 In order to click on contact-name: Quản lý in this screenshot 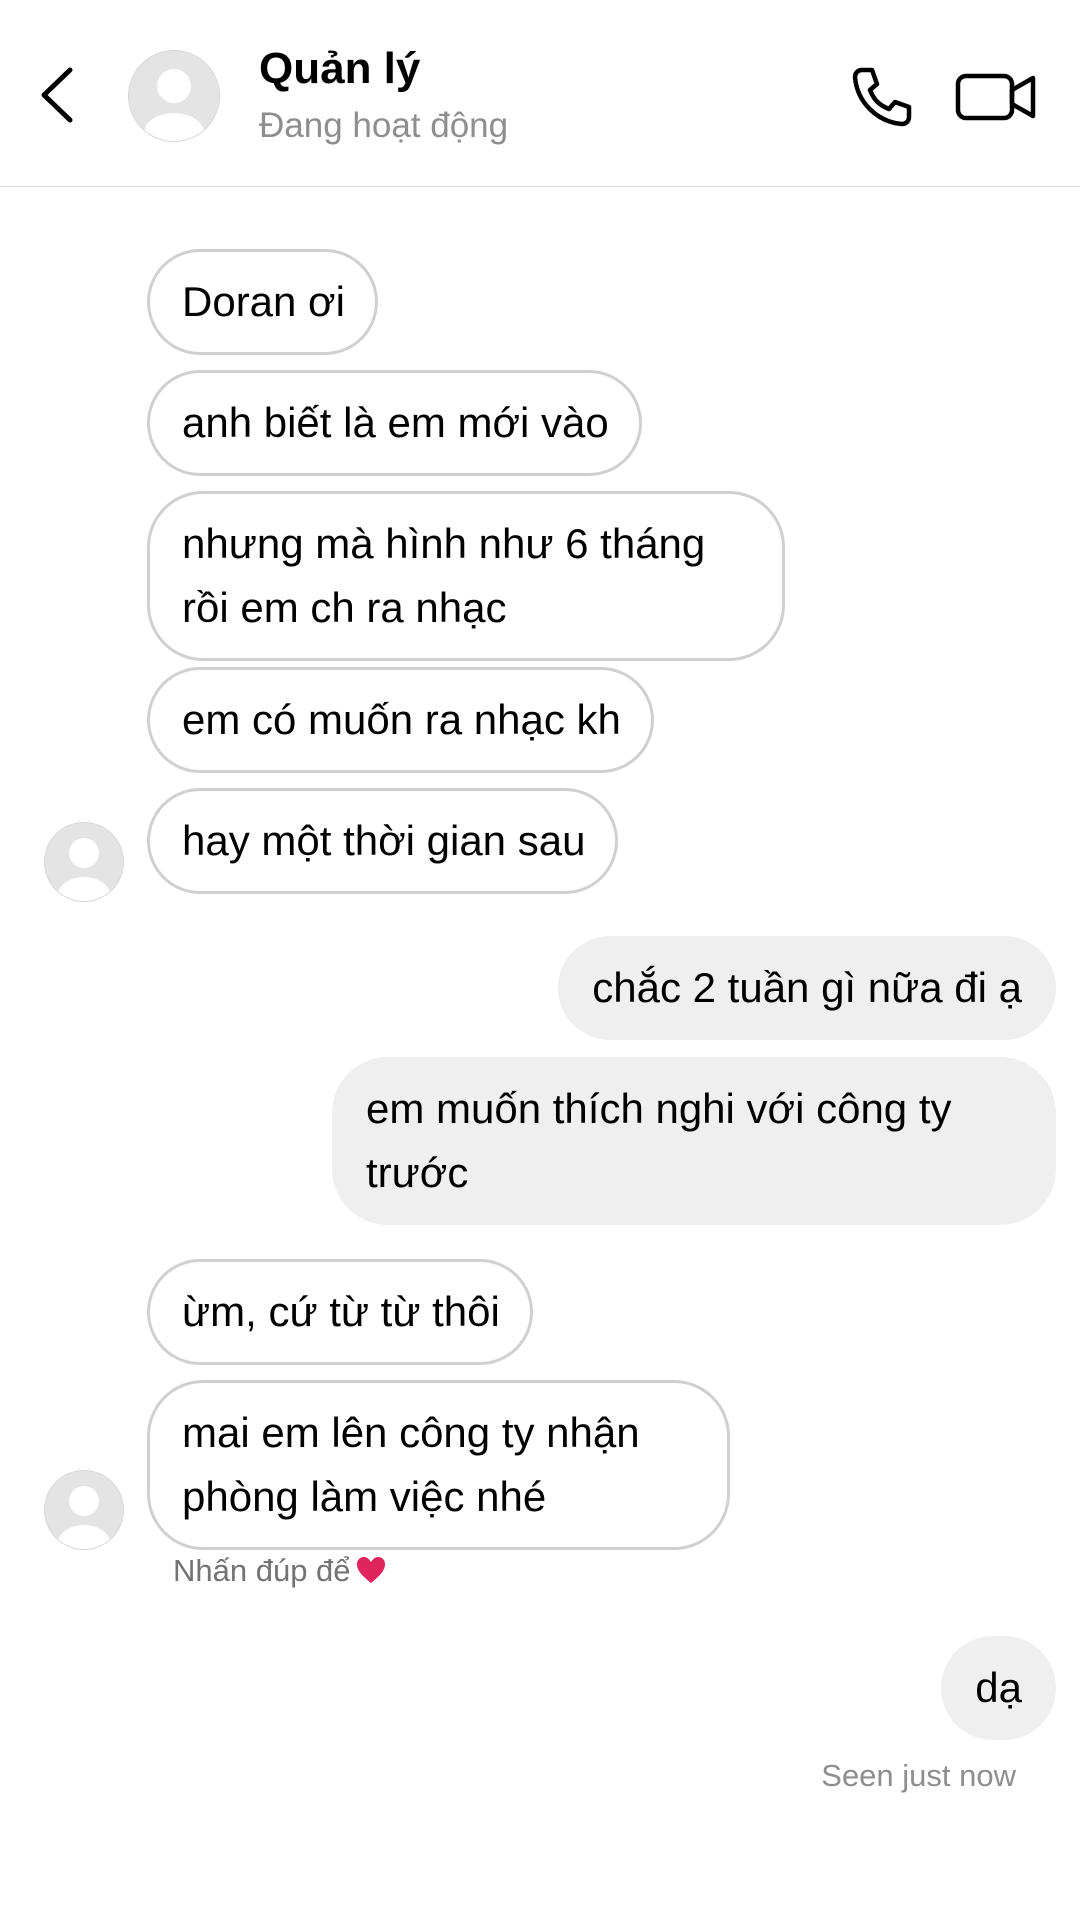, I will do `click(339, 69)`.